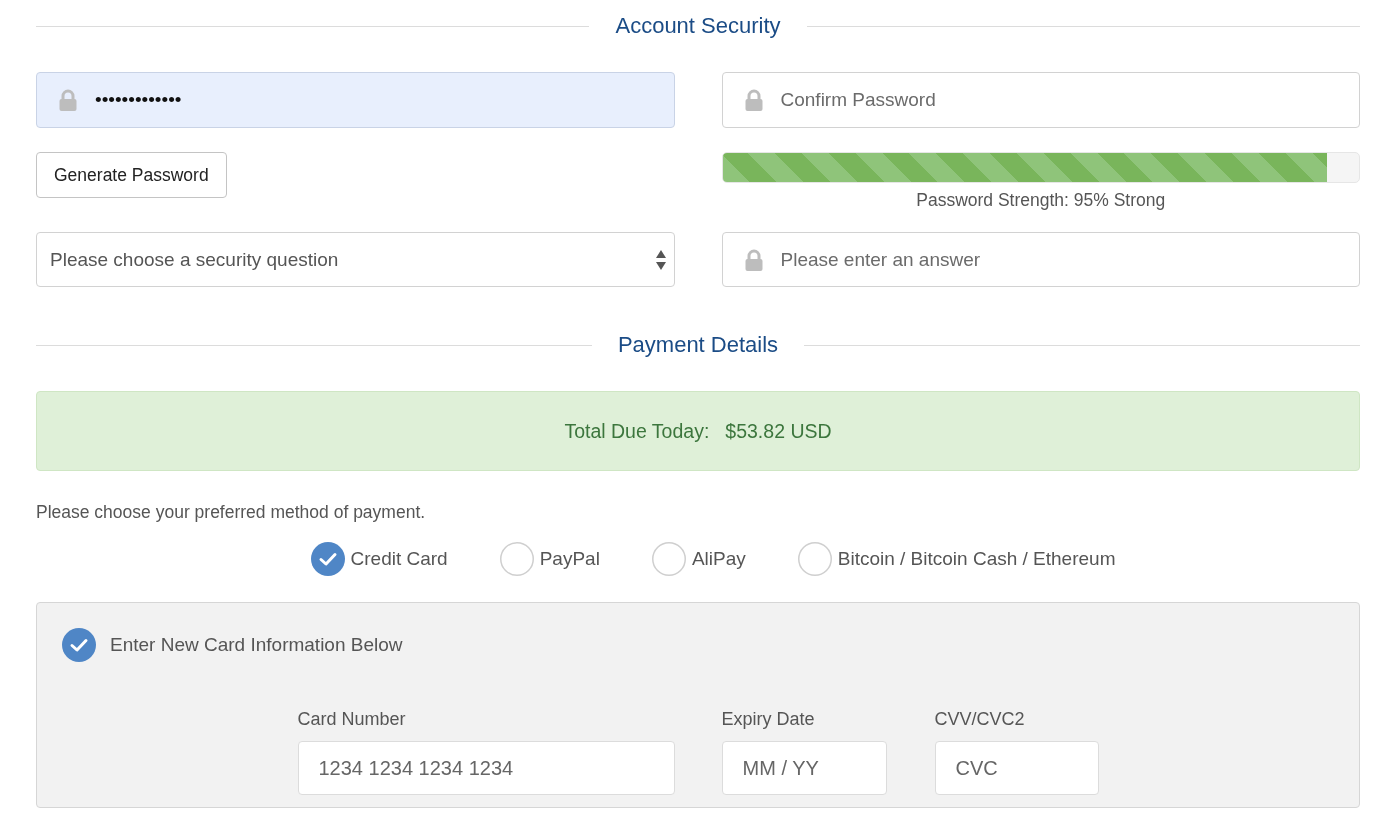  What do you see at coordinates (549, 559) in the screenshot?
I see `payment-method-option: PayPal` at bounding box center [549, 559].